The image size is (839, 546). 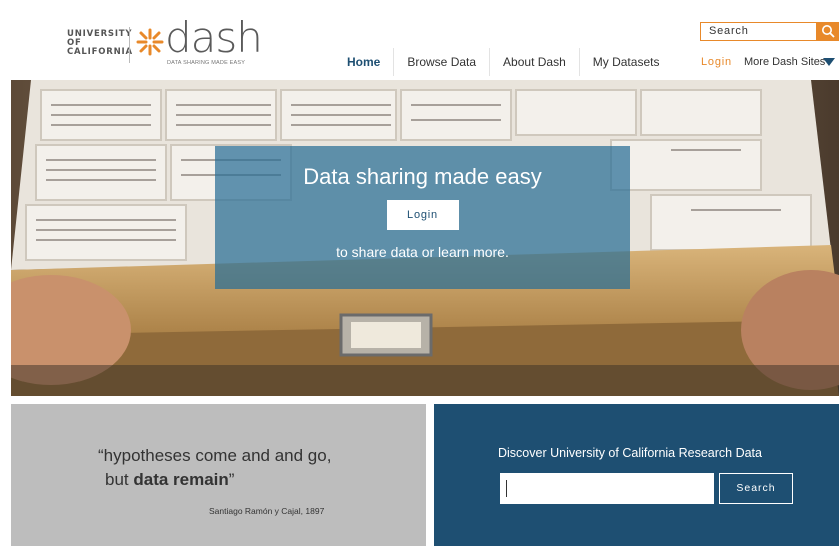 I want to click on uc-logo: UNIVERSITY OF CALIFORNIA, so click(x=100, y=43).